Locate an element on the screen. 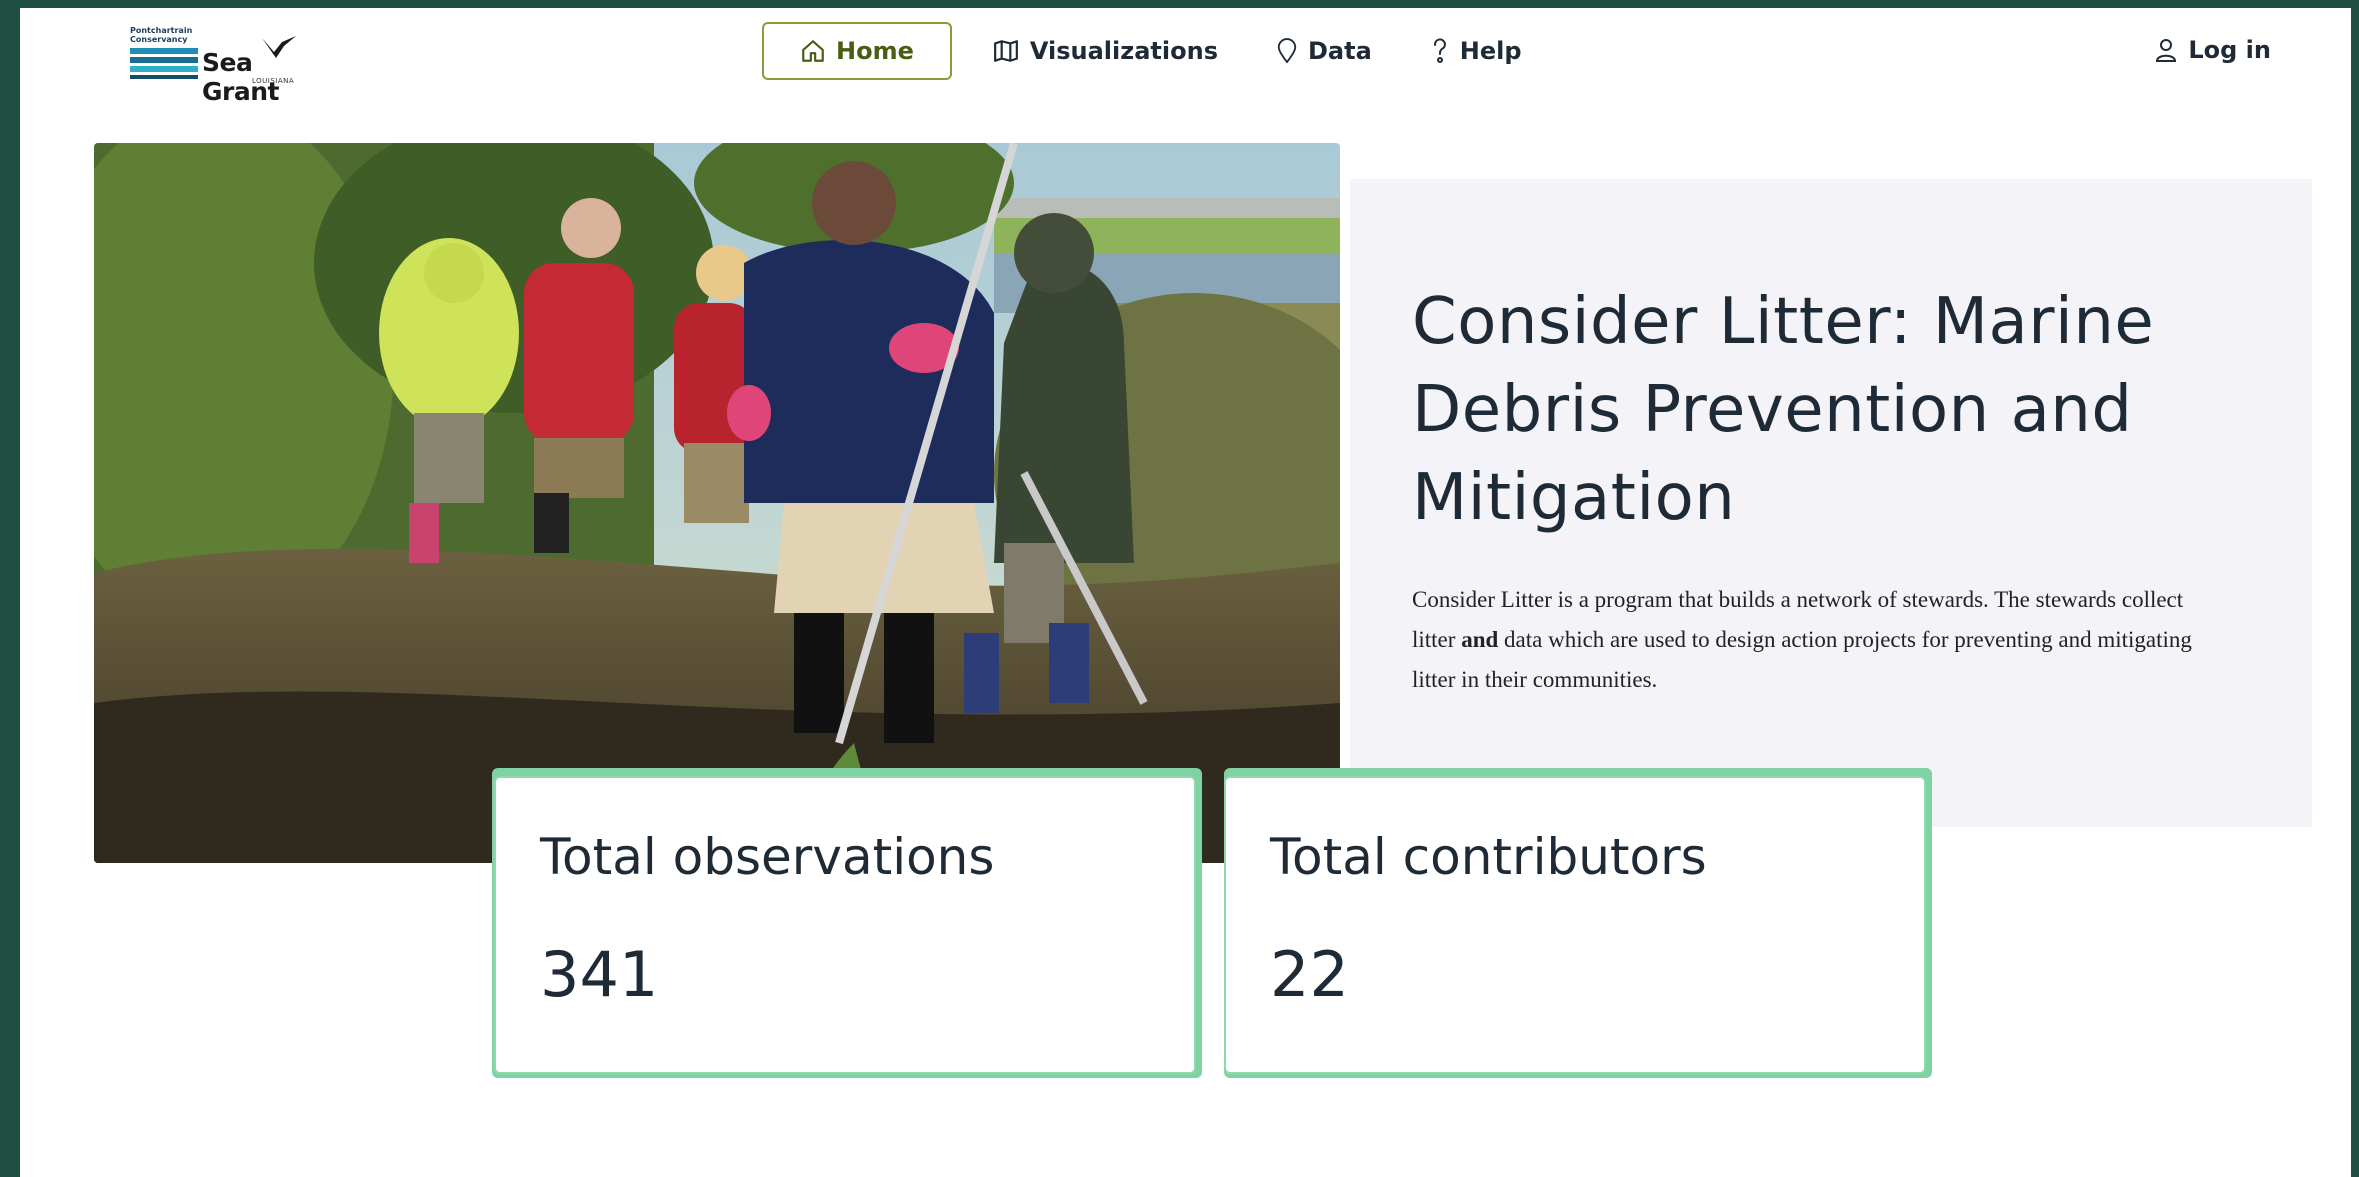  nav-home-label: Home is located at coordinates (875, 51).